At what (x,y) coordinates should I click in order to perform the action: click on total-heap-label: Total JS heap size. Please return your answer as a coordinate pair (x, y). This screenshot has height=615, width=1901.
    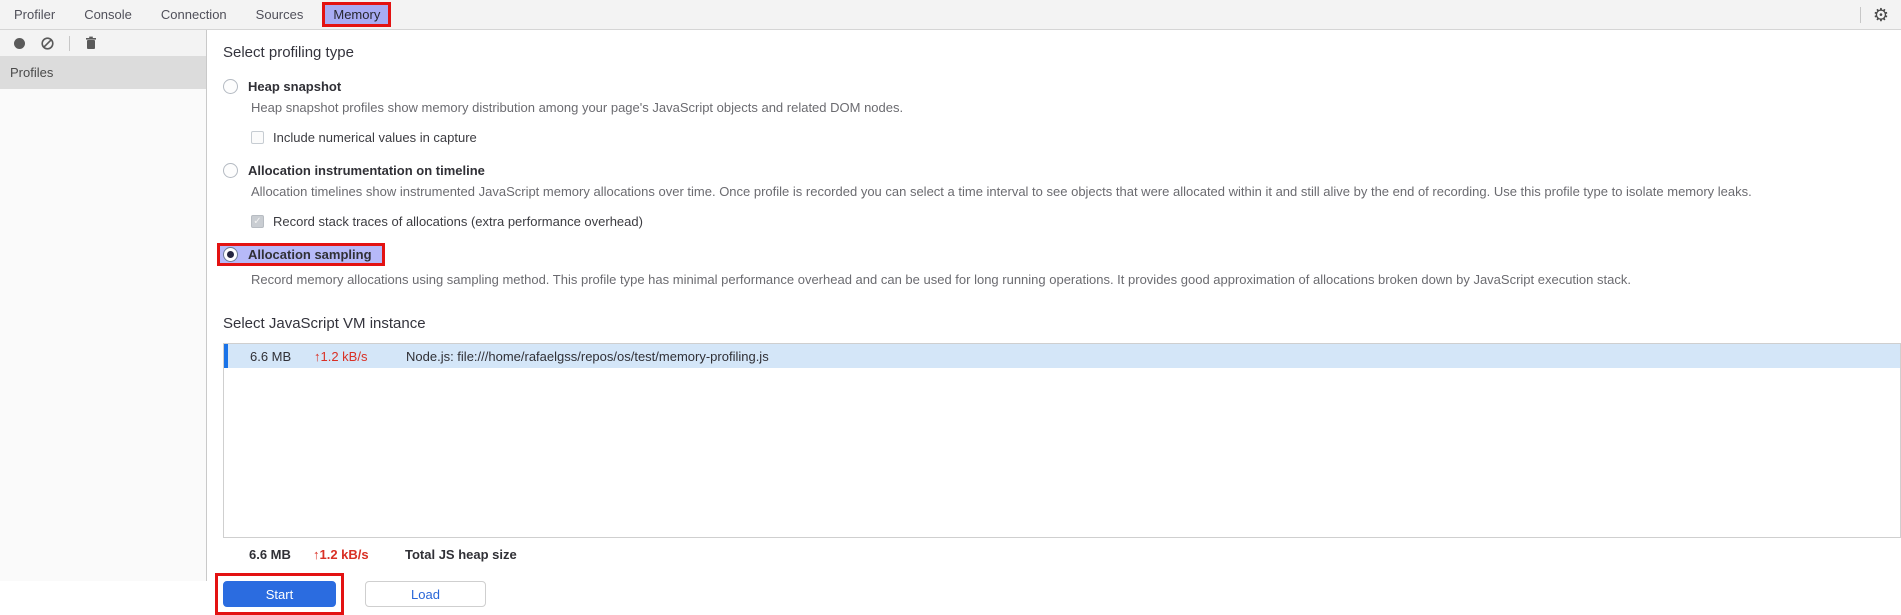
    Looking at the image, I should click on (461, 554).